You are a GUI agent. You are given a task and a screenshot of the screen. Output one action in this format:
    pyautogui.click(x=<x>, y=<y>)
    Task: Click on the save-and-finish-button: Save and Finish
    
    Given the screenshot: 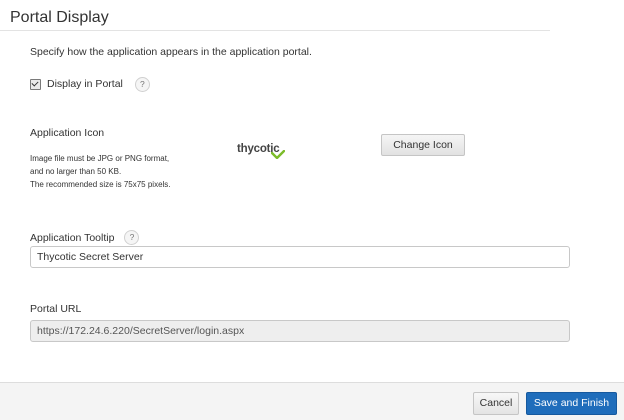 What is the action you would take?
    pyautogui.click(x=571, y=403)
    